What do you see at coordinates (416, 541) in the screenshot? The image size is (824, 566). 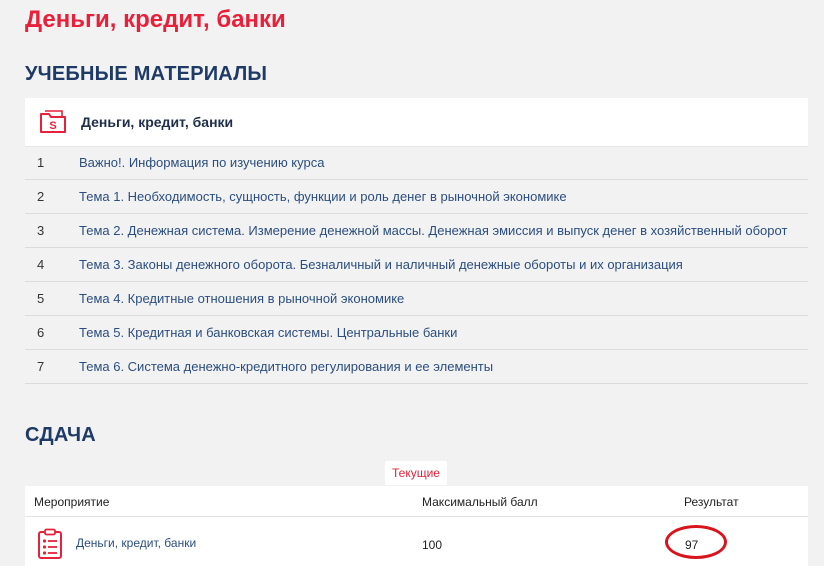 I see `table-row: Деньги, кредит, банки 100 97` at bounding box center [416, 541].